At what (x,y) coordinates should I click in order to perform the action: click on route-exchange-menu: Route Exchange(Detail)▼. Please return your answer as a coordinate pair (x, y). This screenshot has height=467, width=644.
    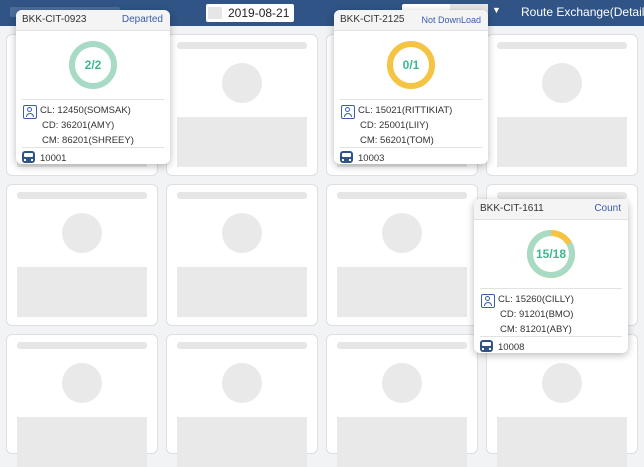
    Looking at the image, I should click on (582, 12).